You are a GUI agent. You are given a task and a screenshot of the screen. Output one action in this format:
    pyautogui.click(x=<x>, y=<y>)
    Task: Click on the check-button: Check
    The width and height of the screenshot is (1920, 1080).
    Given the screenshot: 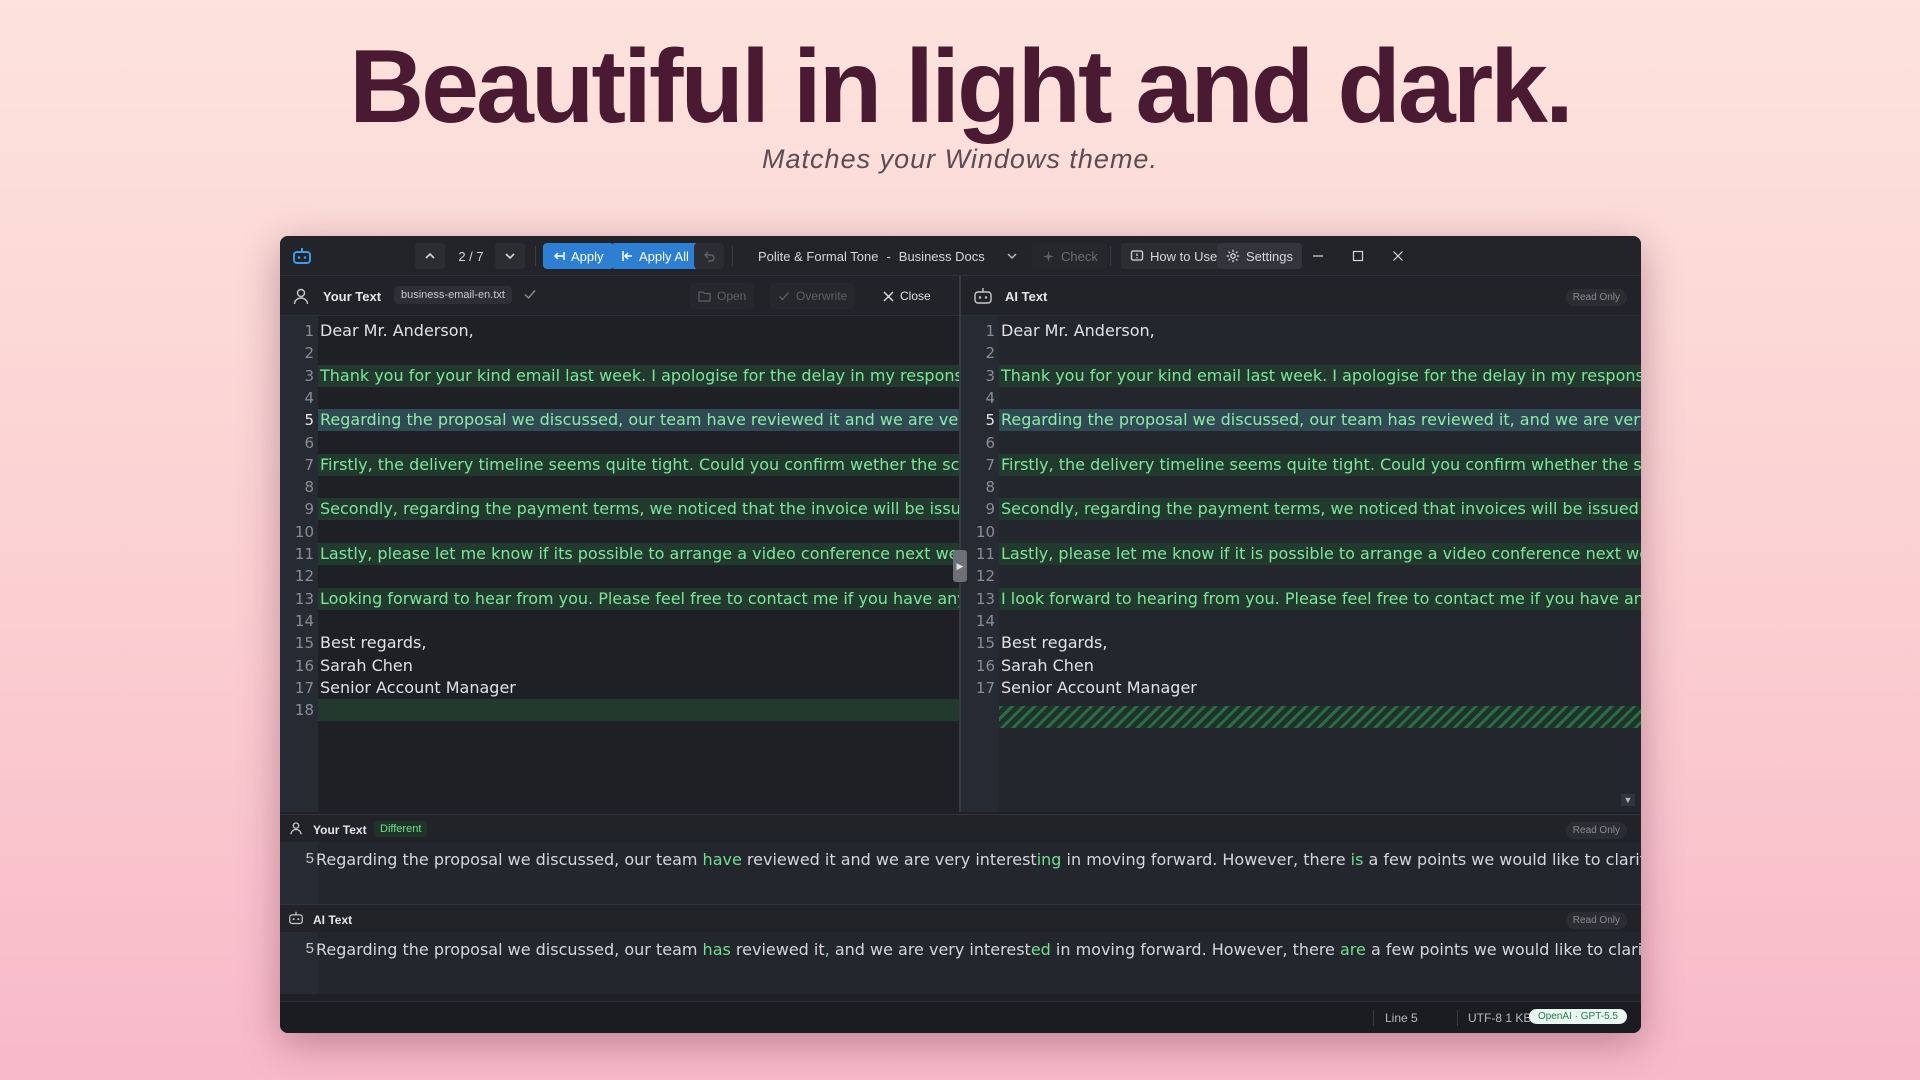 What is the action you would take?
    pyautogui.click(x=1070, y=256)
    